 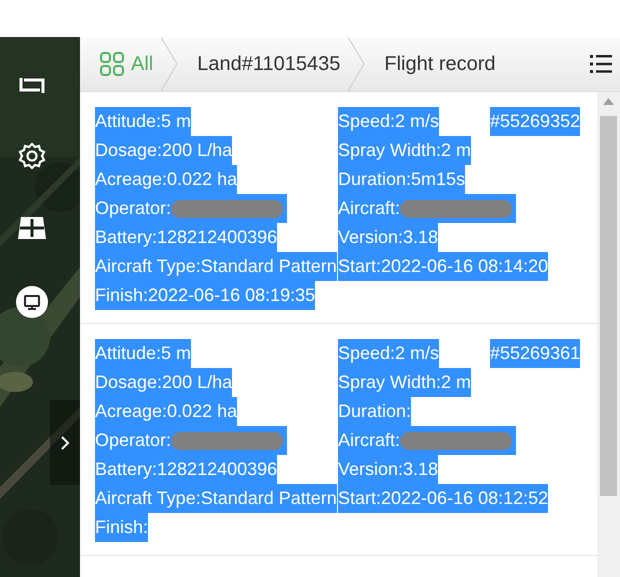 What do you see at coordinates (65, 442) in the screenshot?
I see `chevron-right-icon` at bounding box center [65, 442].